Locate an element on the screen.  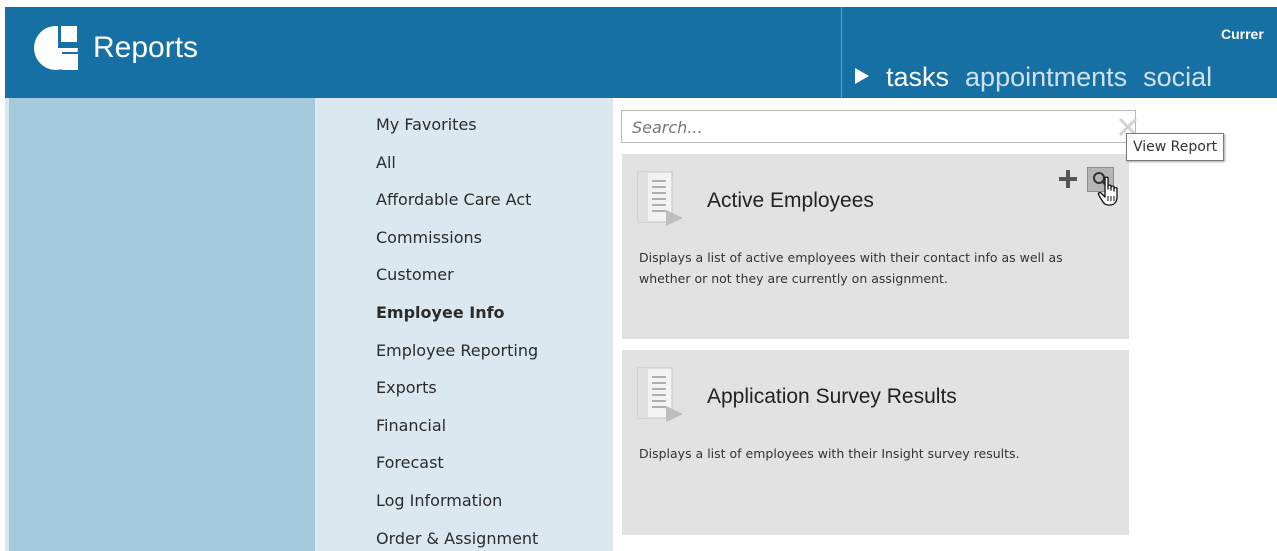
view-report-tooltip: View Report is located at coordinates (1175, 147).